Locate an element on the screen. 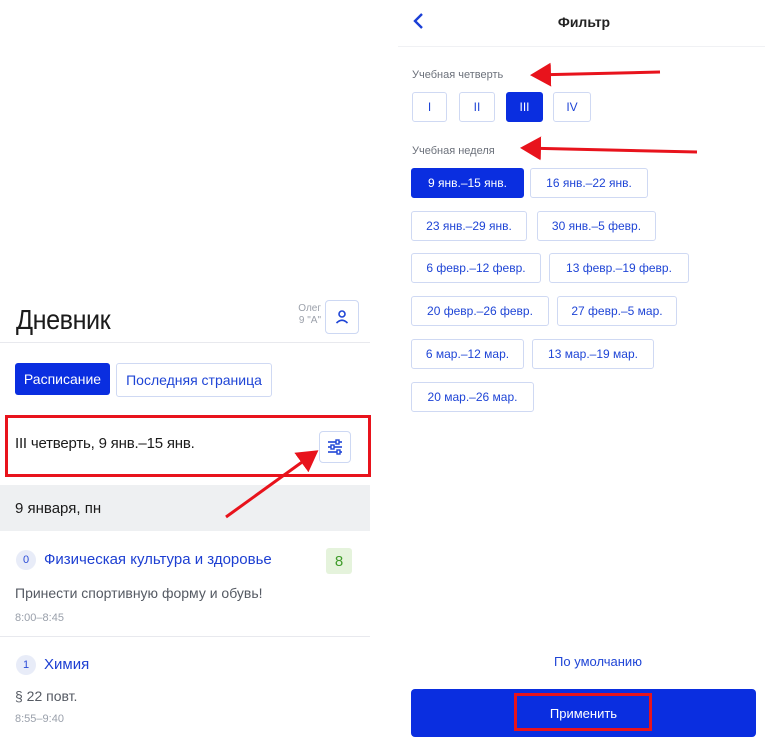  lesson-name: Химия is located at coordinates (66, 664).